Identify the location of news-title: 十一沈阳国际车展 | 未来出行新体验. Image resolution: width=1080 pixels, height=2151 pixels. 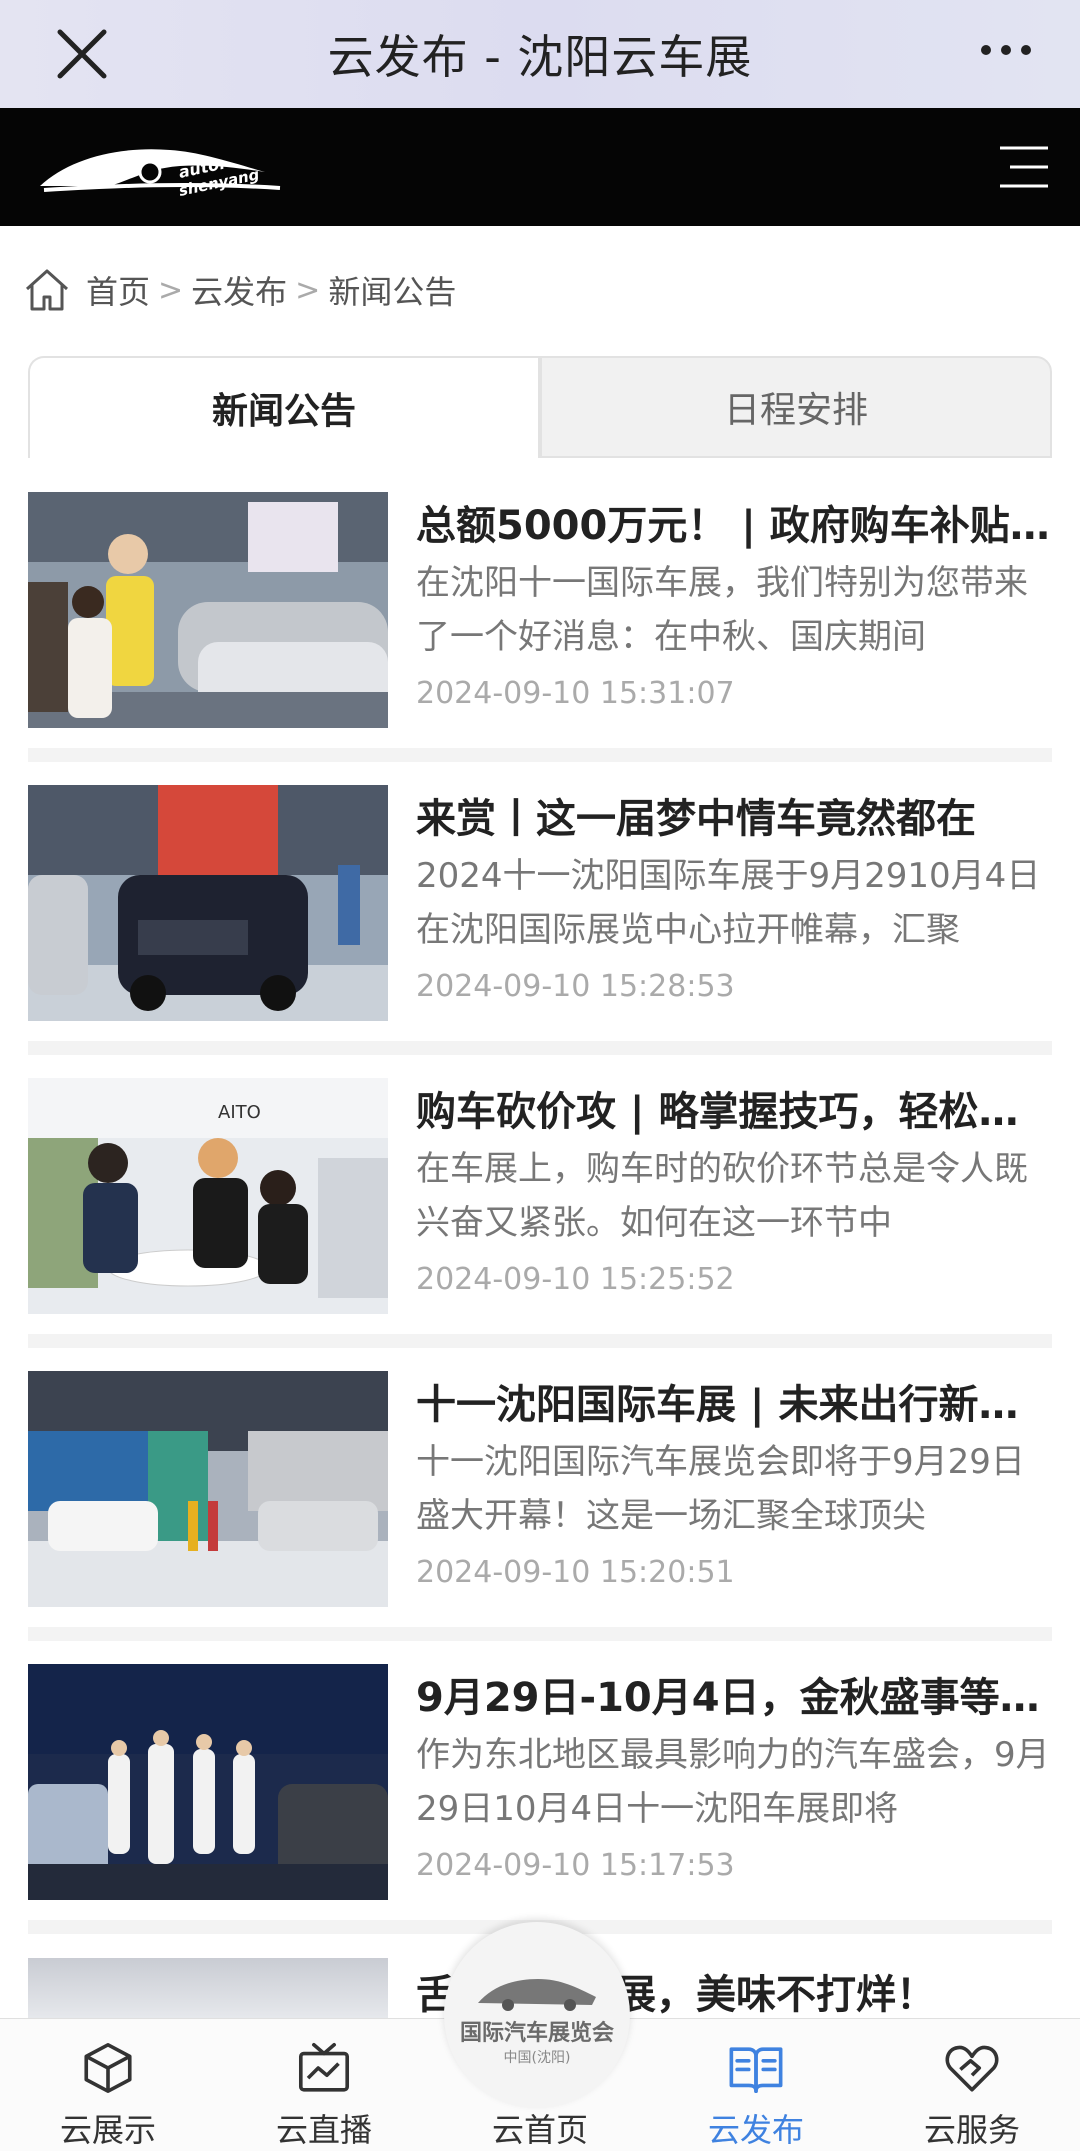
(736, 1405).